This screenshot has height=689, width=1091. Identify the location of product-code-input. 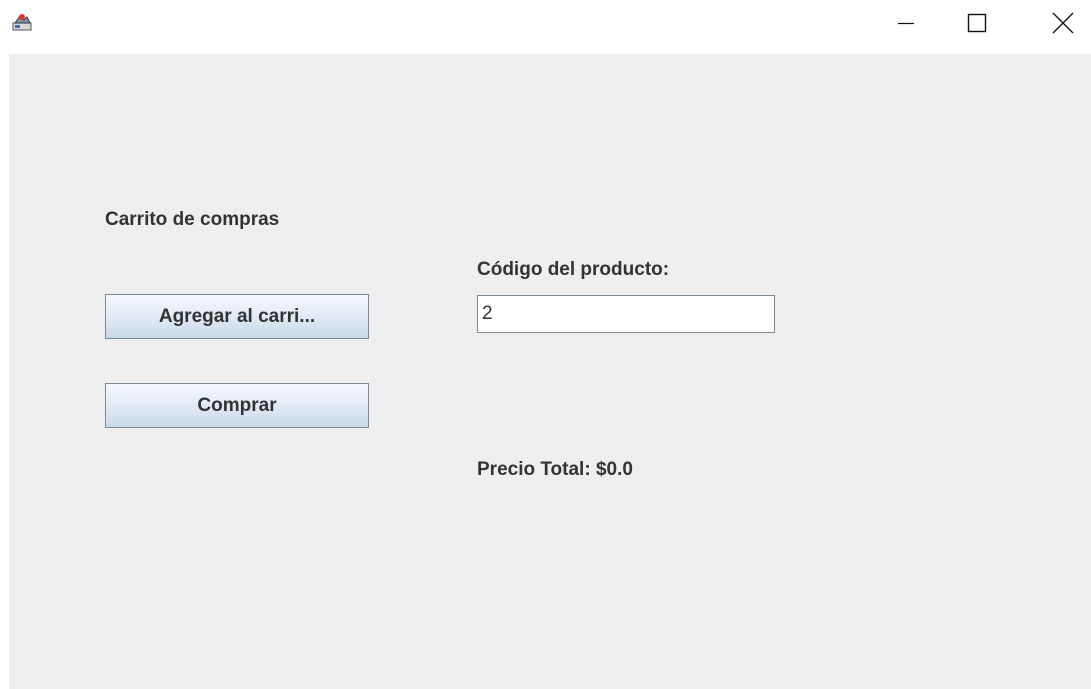
(626, 314).